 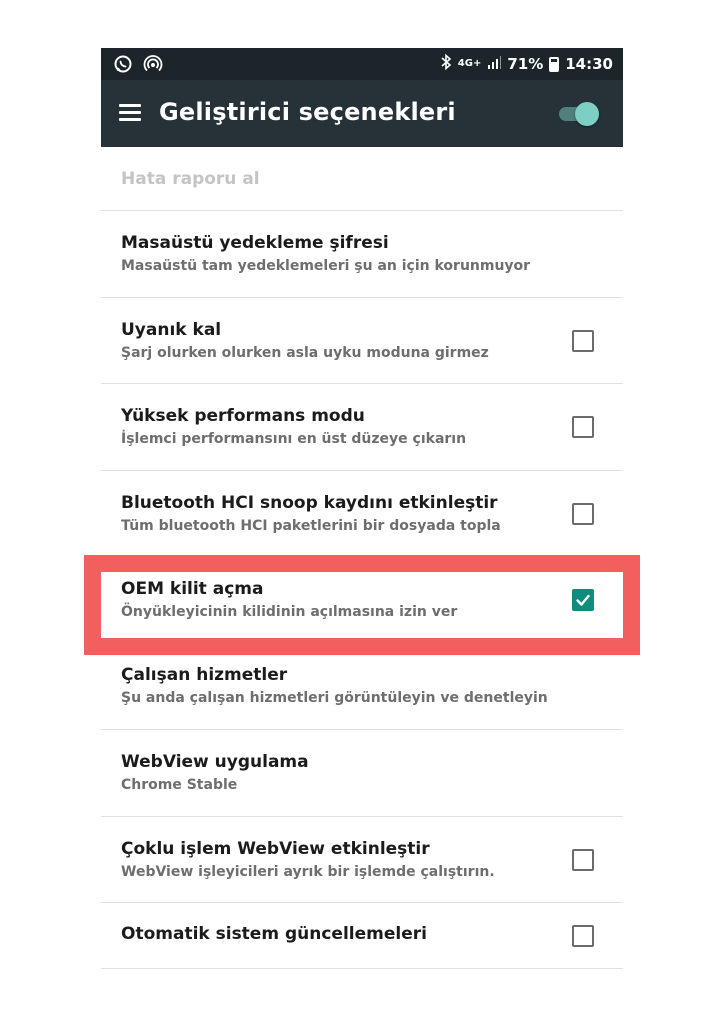 What do you see at coordinates (123, 64) in the screenshot?
I see `whatsapp-icon` at bounding box center [123, 64].